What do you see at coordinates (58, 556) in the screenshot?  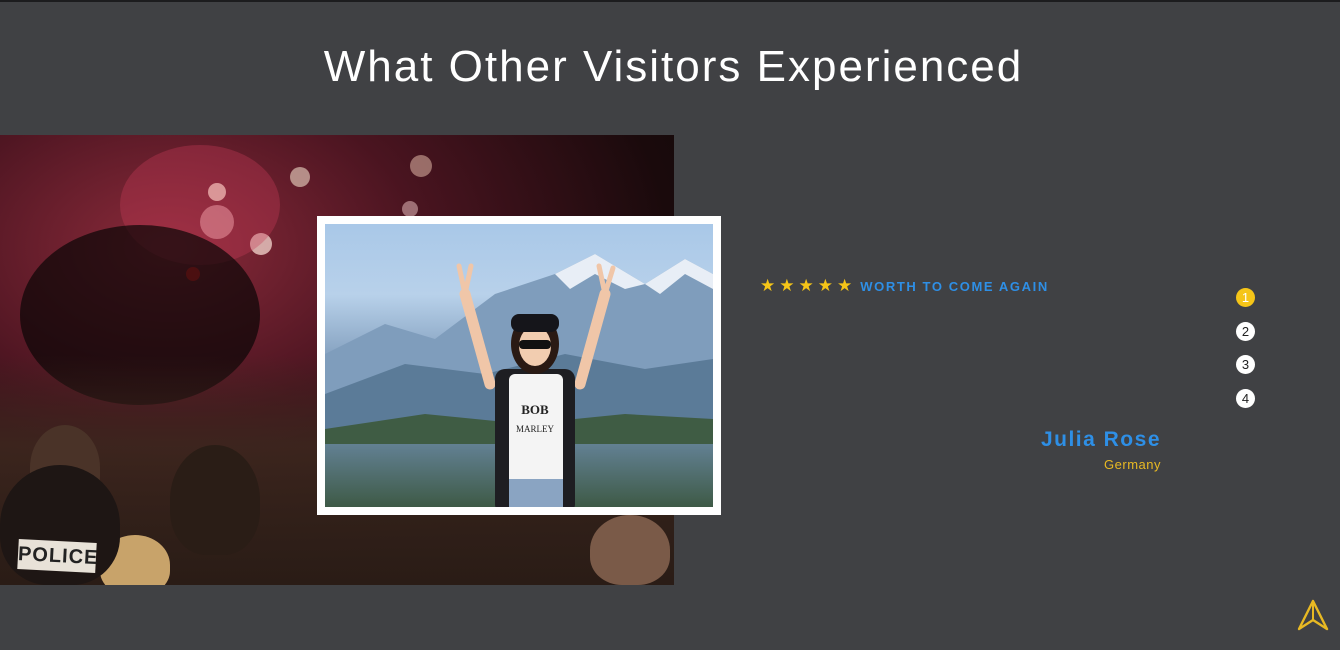 I see `police-badge: POLICE` at bounding box center [58, 556].